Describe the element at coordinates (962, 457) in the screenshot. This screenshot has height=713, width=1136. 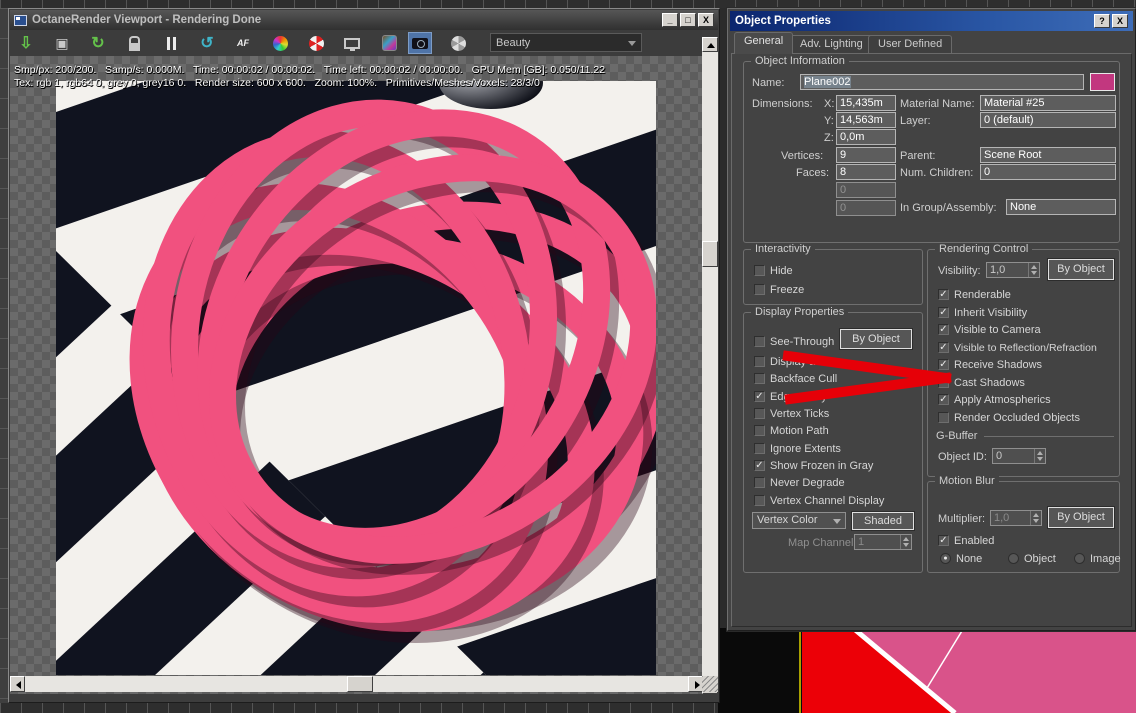
I see `object-id-label: Object ID:` at that location.